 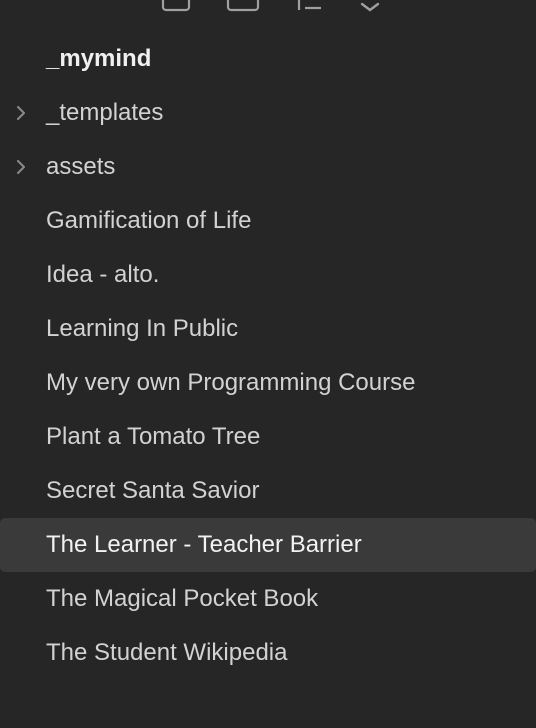 I want to click on file-explorer-toolbar, so click(x=268, y=7).